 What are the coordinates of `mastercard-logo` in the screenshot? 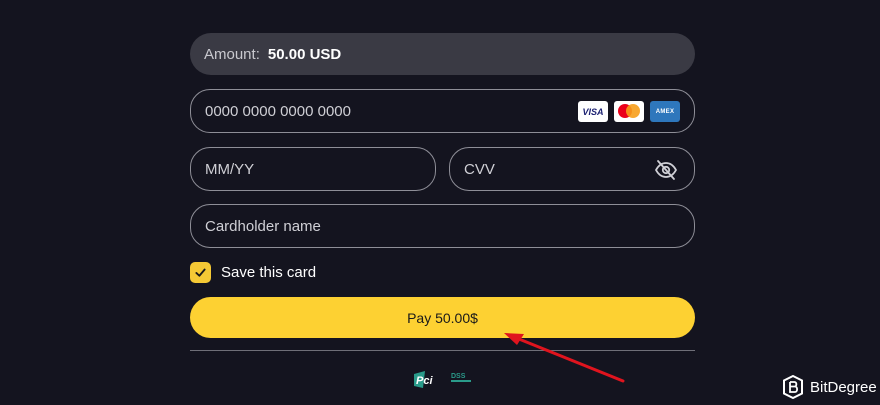 It's located at (629, 111).